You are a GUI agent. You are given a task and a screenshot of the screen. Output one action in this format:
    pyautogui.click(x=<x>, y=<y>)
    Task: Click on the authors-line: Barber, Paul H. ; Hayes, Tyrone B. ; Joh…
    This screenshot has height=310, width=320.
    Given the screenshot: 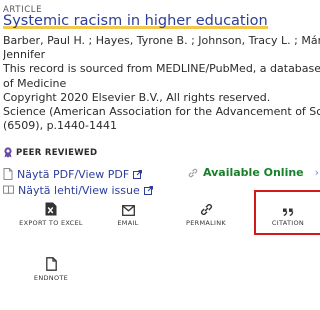 What is the action you would take?
    pyautogui.click(x=161, y=40)
    